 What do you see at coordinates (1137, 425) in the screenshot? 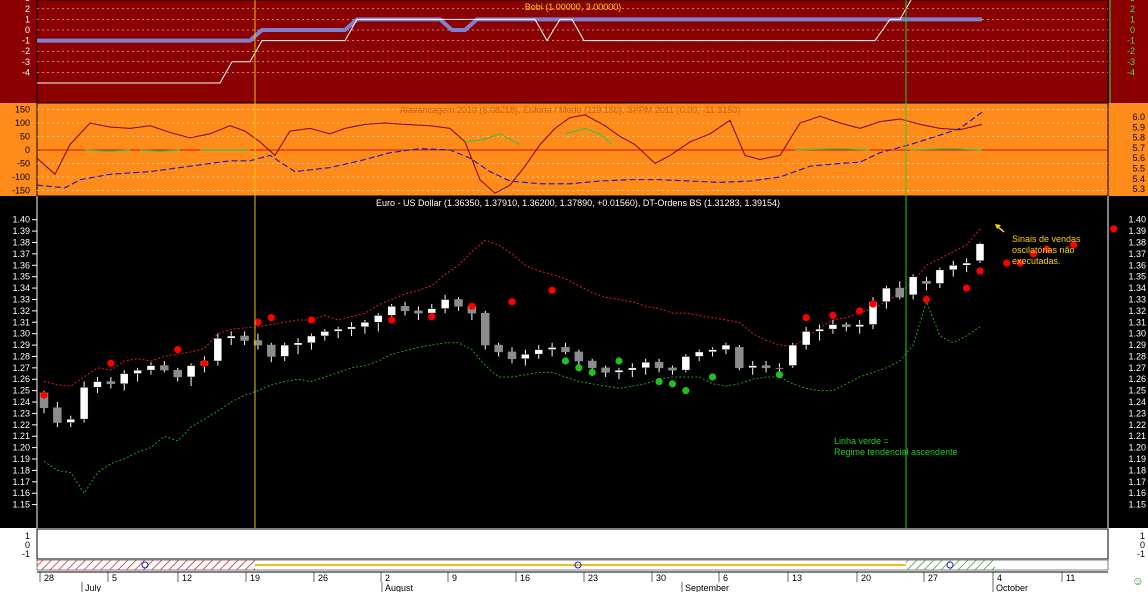
I see `price-right-tick-label: 1.22` at bounding box center [1137, 425].